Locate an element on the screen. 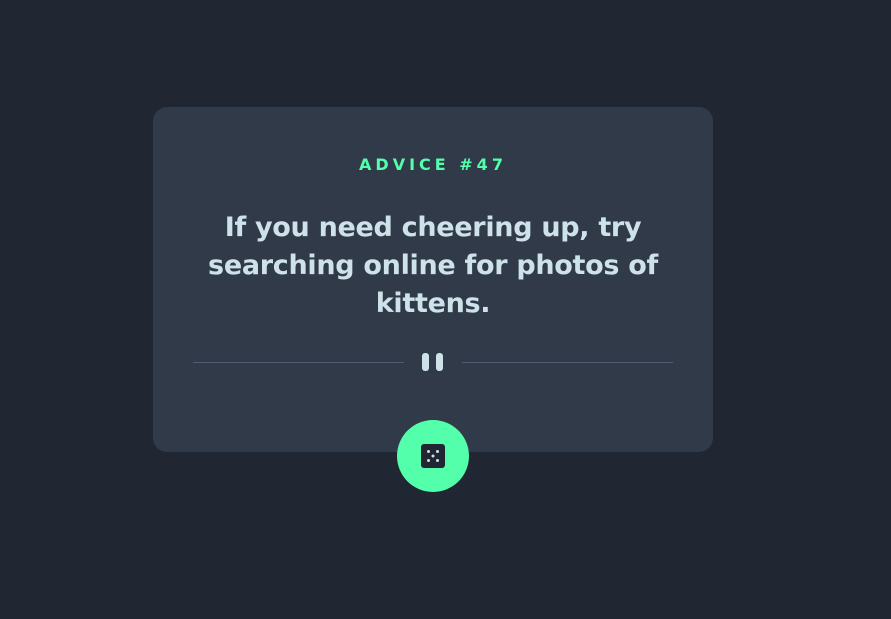 The height and width of the screenshot is (619, 891). pause-bar-left is located at coordinates (425, 362).